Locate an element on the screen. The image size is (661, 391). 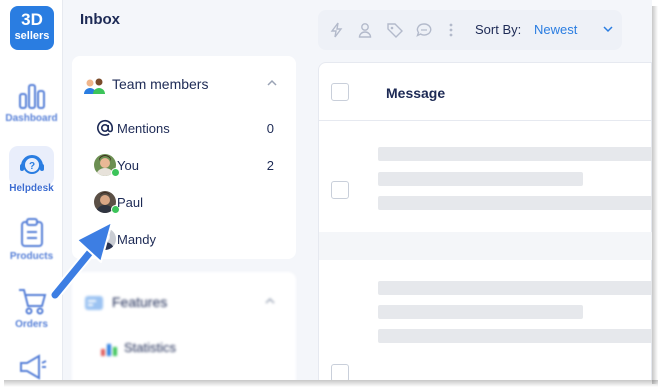
member-count: 0 is located at coordinates (270, 128).